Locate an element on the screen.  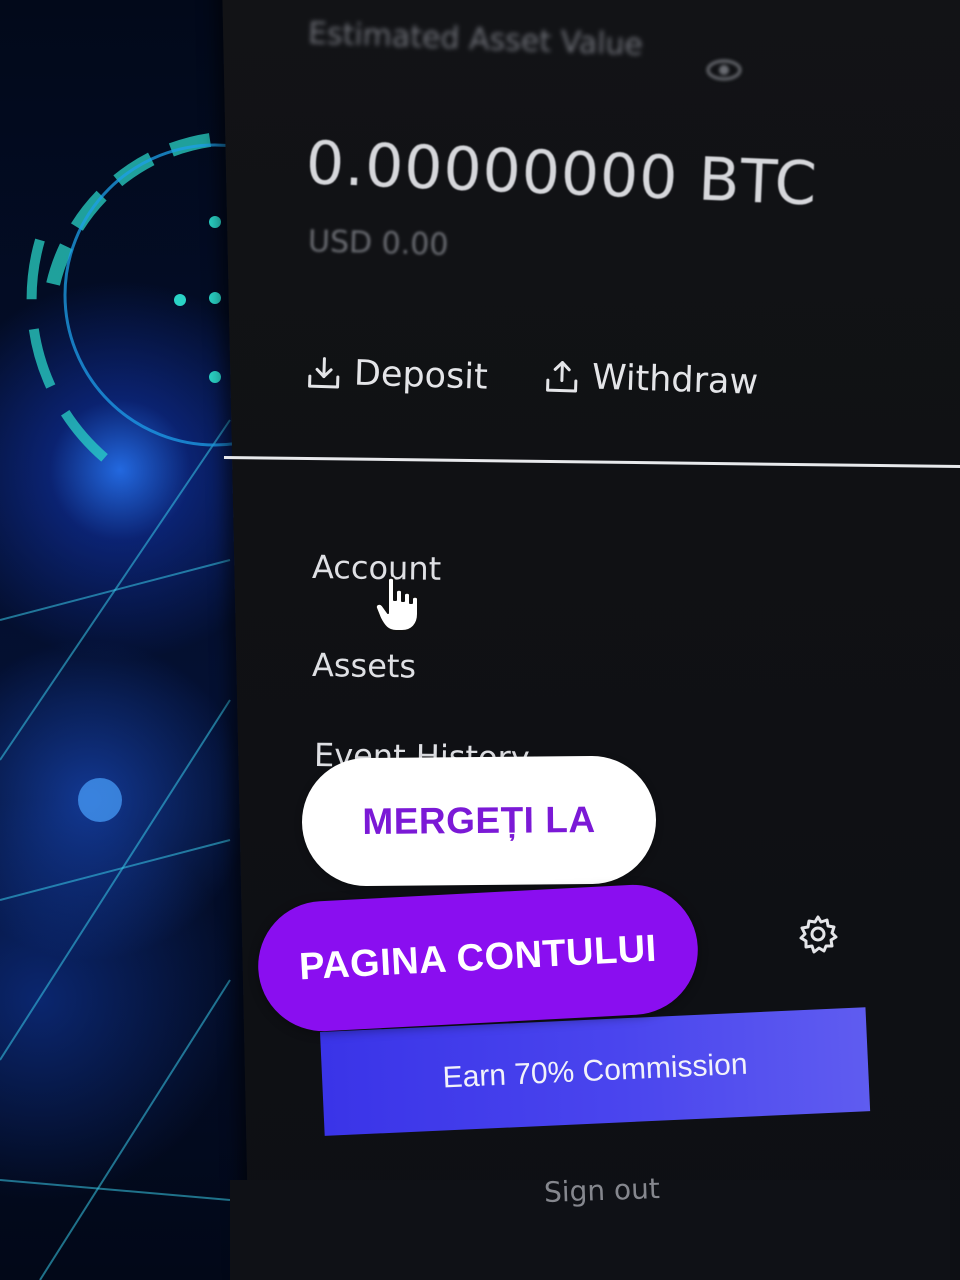
withdraw-label: Withdraw is located at coordinates (675, 380).